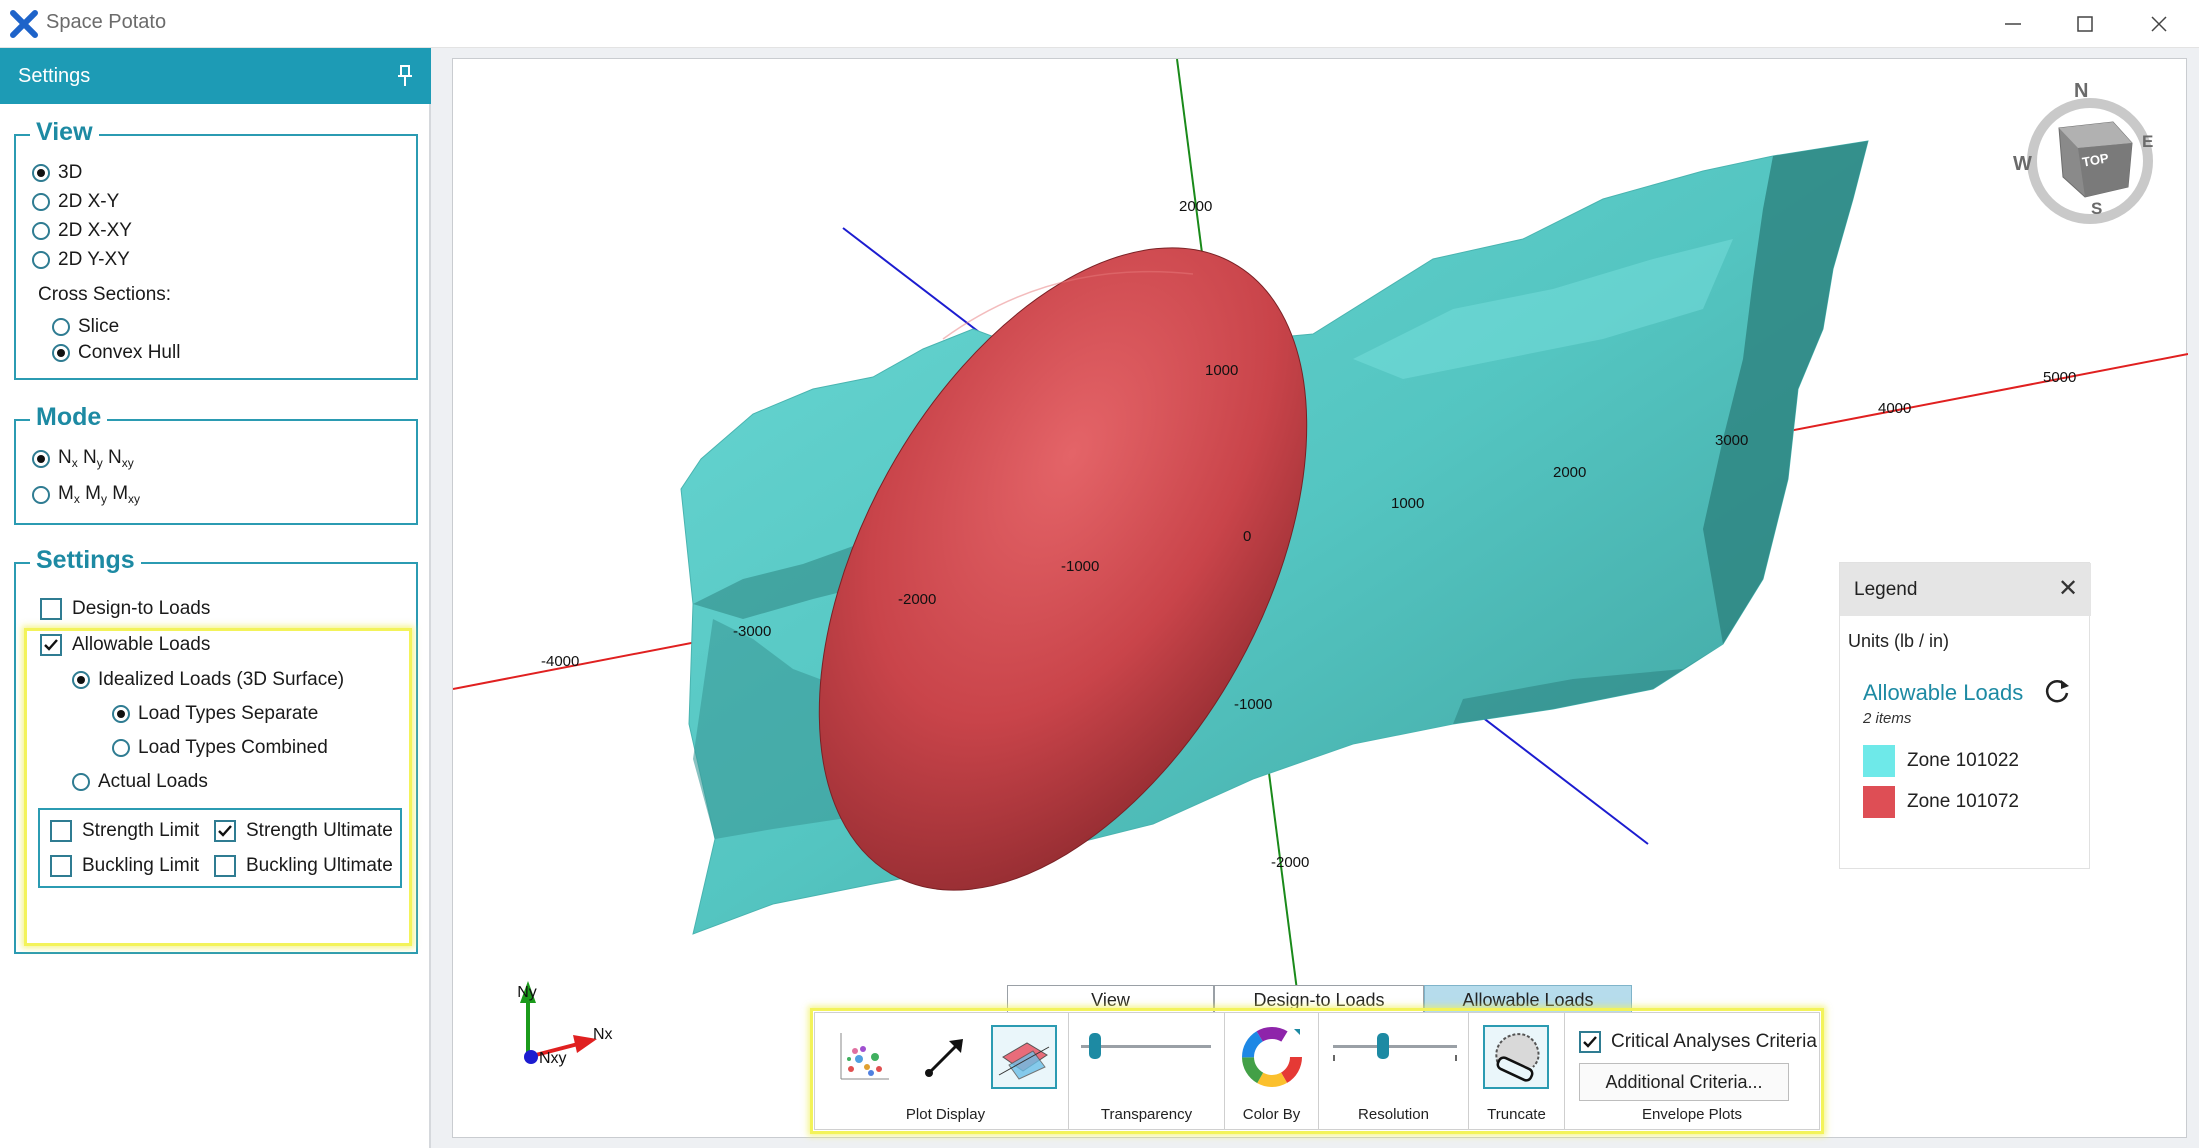 This screenshot has width=2199, height=1148. Describe the element at coordinates (41, 231) in the screenshot. I see `radio-2d-x-xy` at that location.